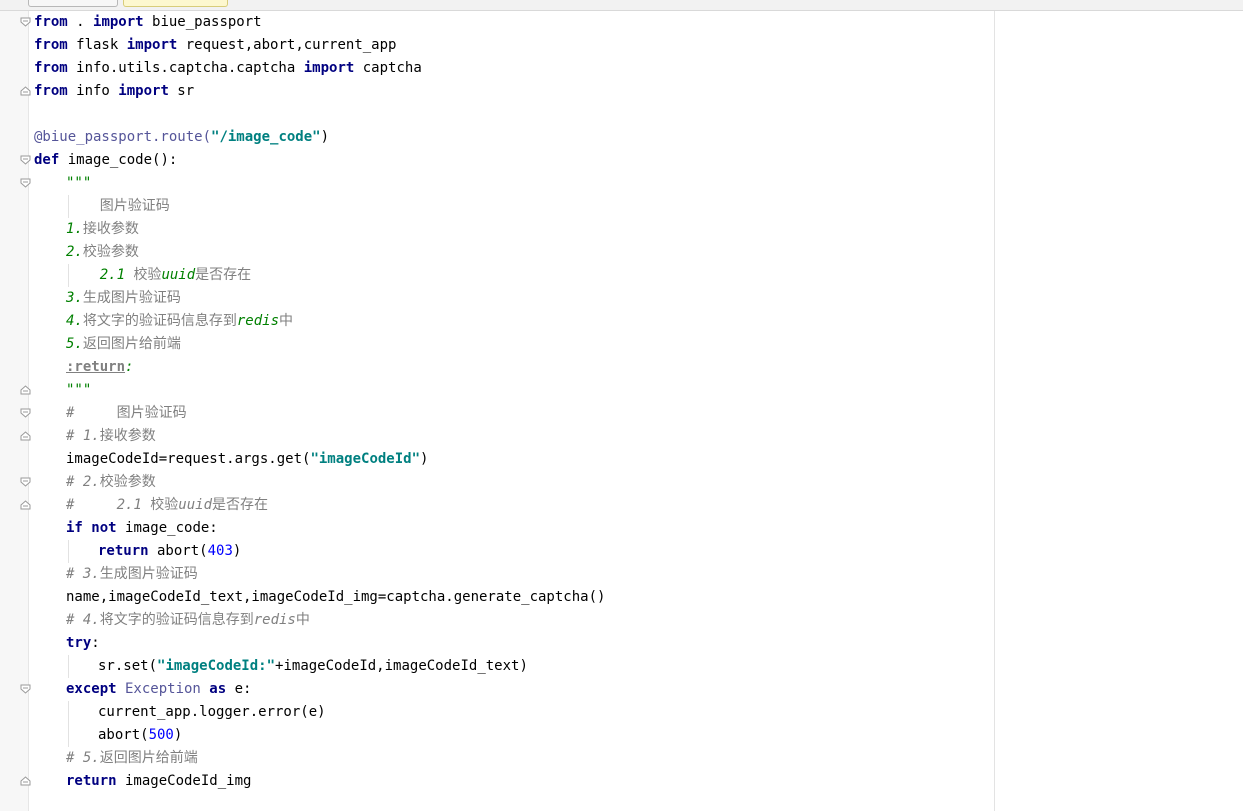 The height and width of the screenshot is (811, 1243). Describe the element at coordinates (495, 528) in the screenshot. I see `code-line: if not image_code:` at that location.